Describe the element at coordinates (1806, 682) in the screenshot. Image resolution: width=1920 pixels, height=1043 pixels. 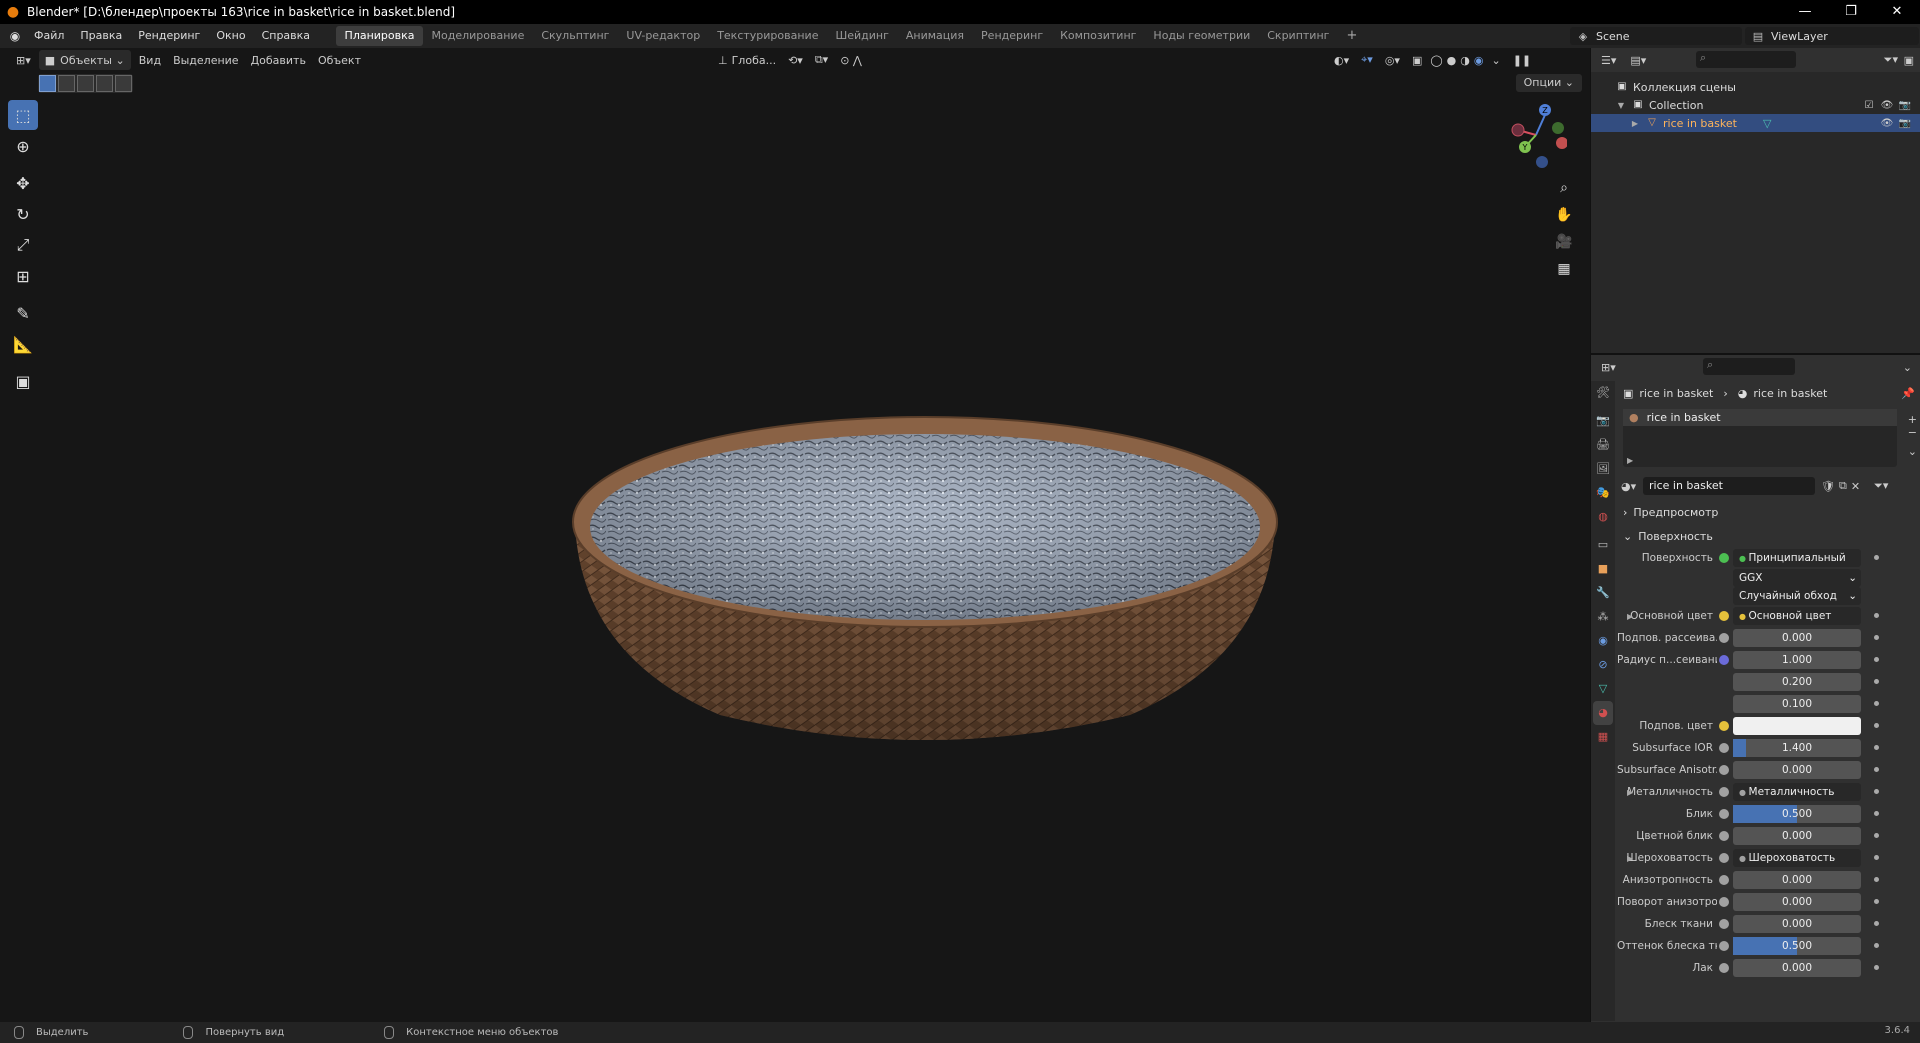
I see `number-field: 0.200` at that location.